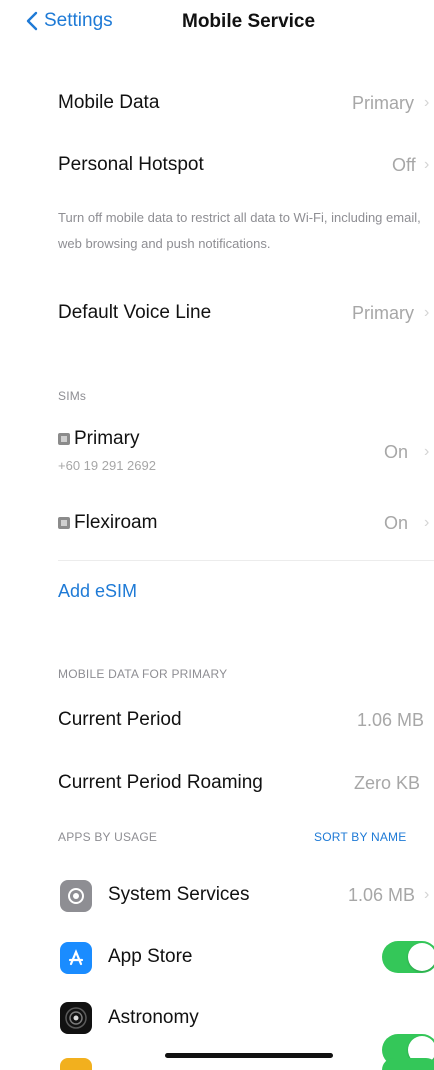 This screenshot has height=1070, width=434. I want to click on back-button: Settings, so click(69, 21).